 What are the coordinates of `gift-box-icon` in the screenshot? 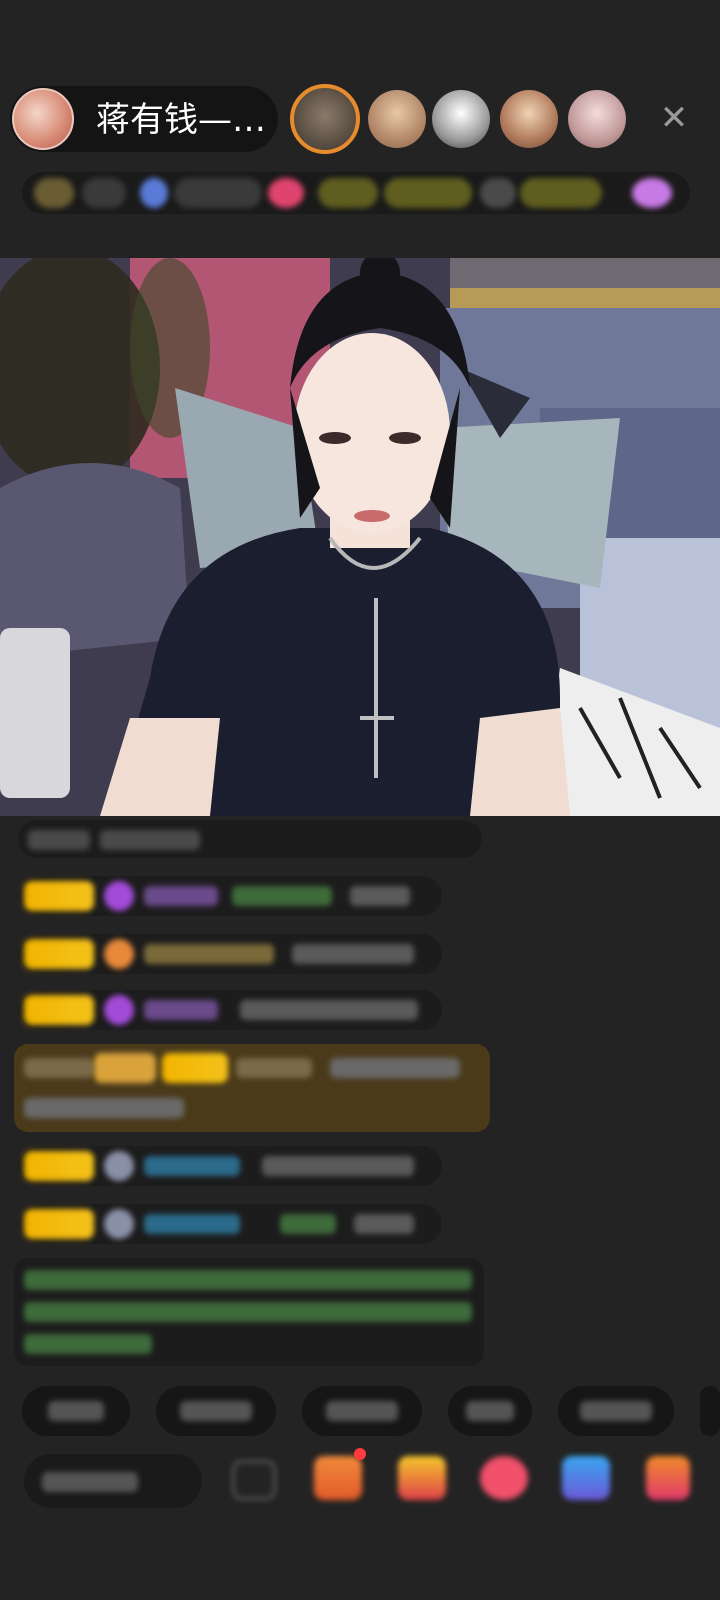 It's located at (338, 1478).